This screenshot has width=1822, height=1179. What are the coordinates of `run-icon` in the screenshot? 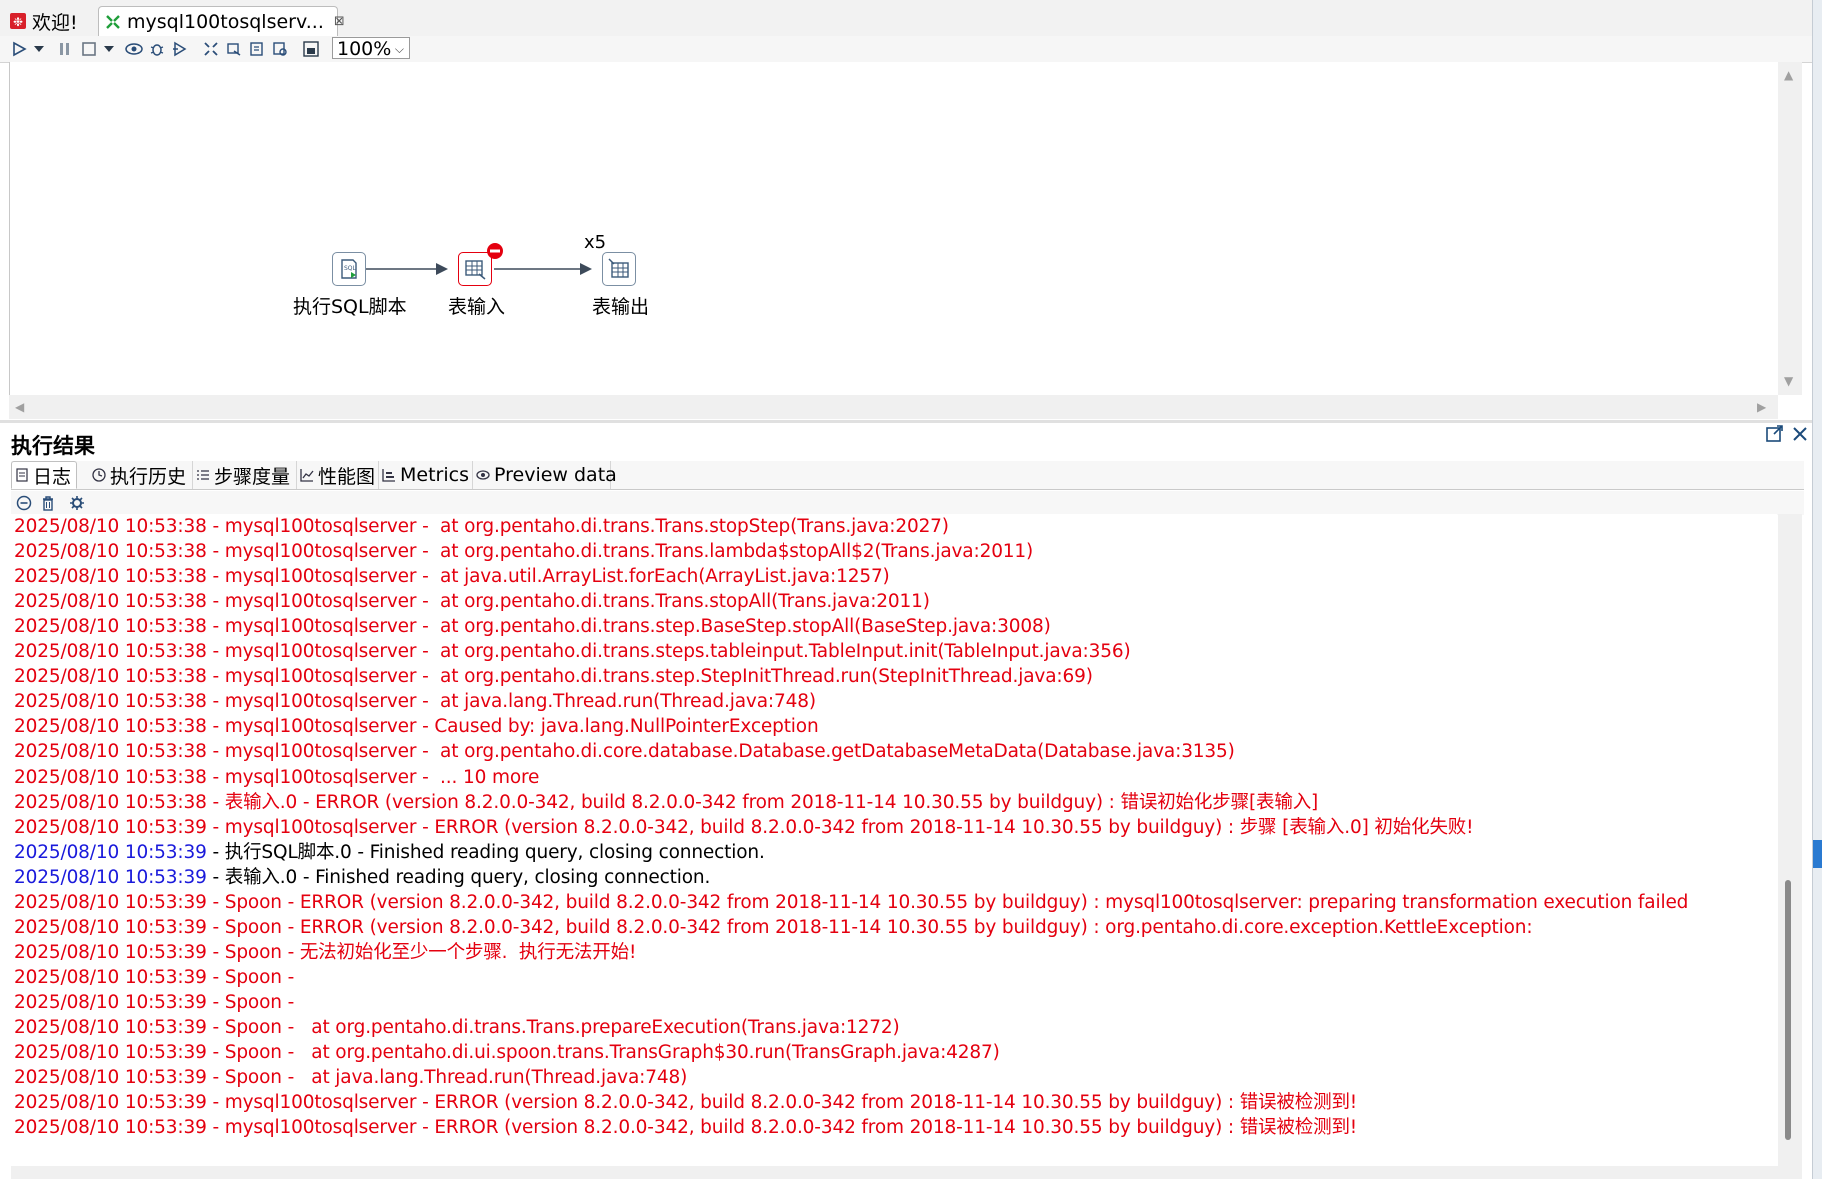 It's located at (19, 49).